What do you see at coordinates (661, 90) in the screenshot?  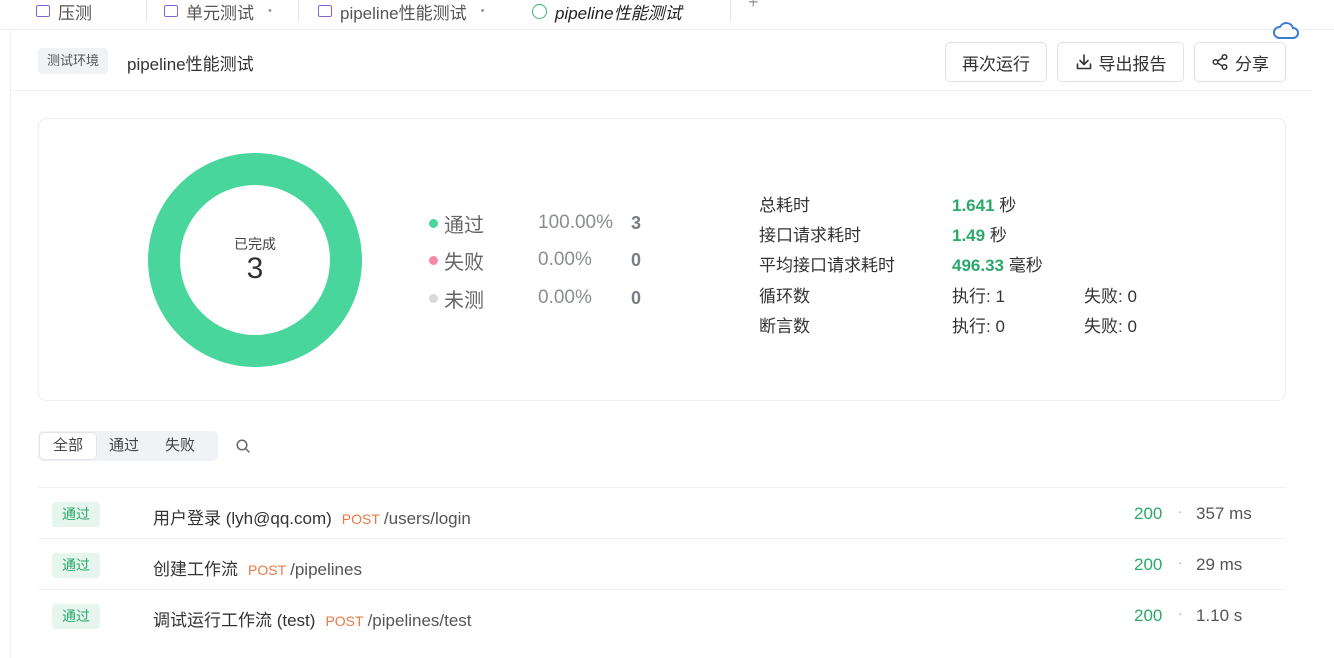 I see `header-divider` at bounding box center [661, 90].